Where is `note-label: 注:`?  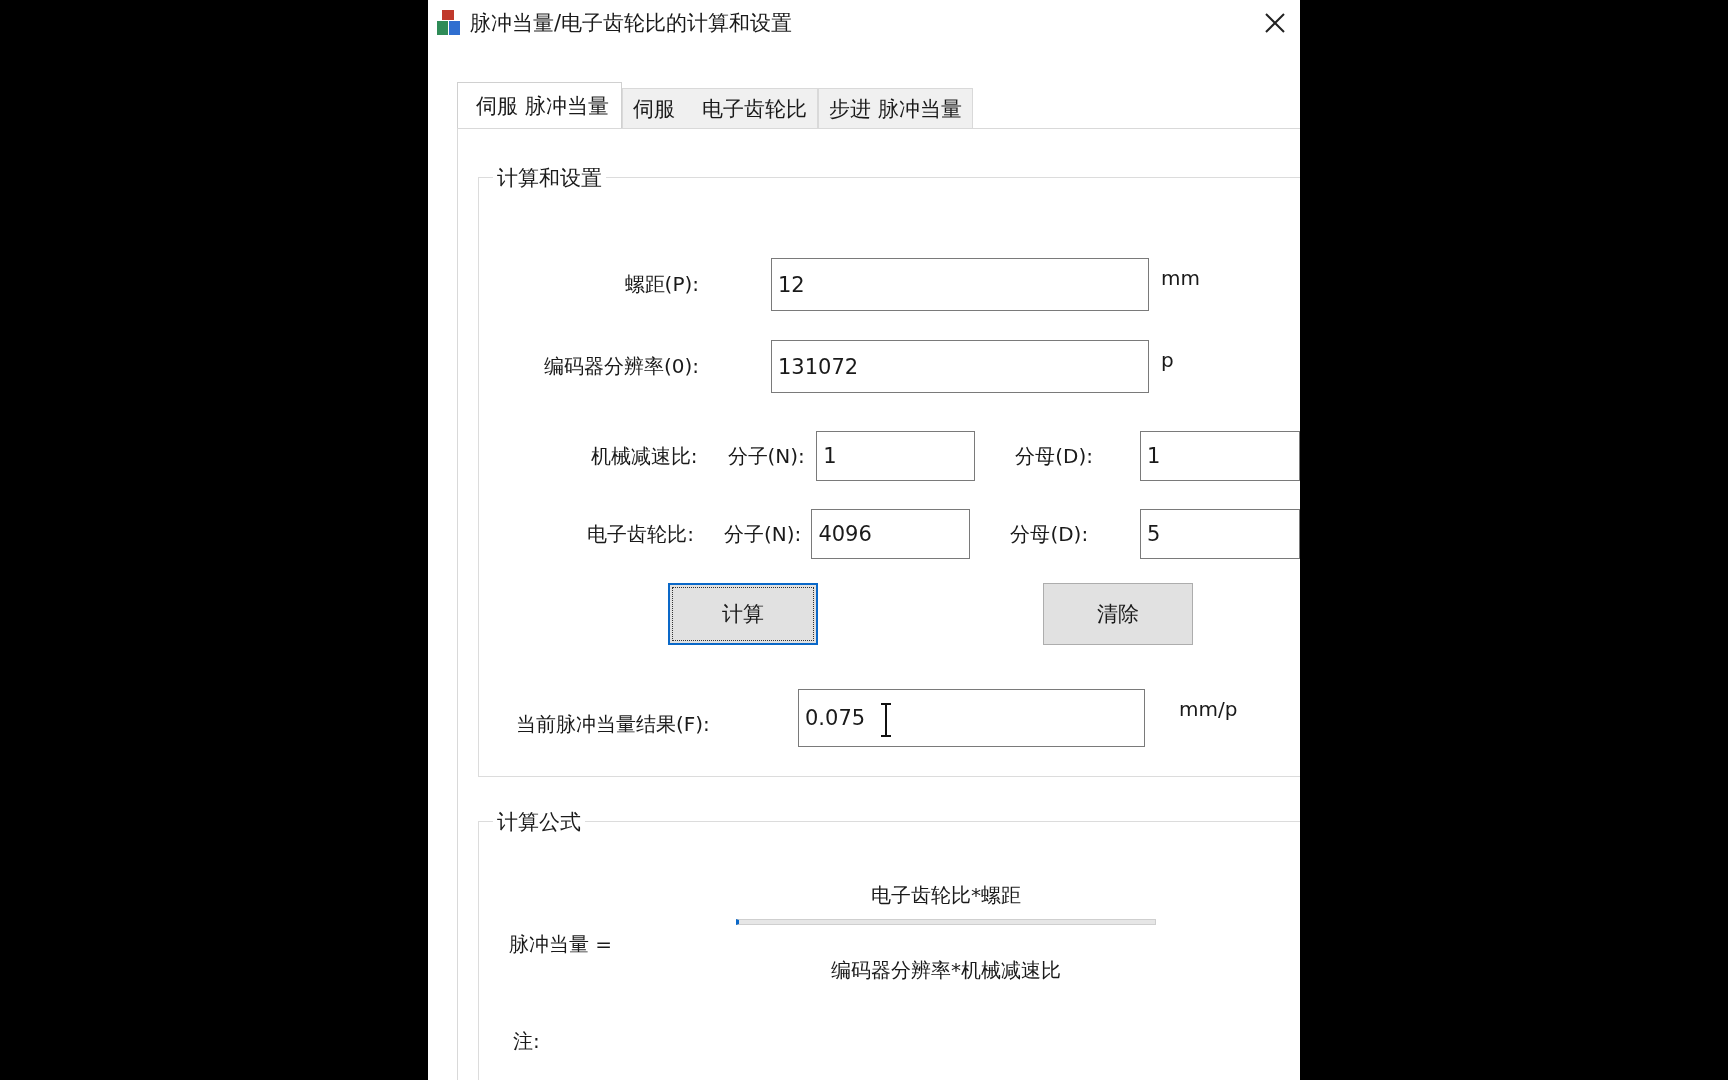
note-label: 注: is located at coordinates (526, 1041).